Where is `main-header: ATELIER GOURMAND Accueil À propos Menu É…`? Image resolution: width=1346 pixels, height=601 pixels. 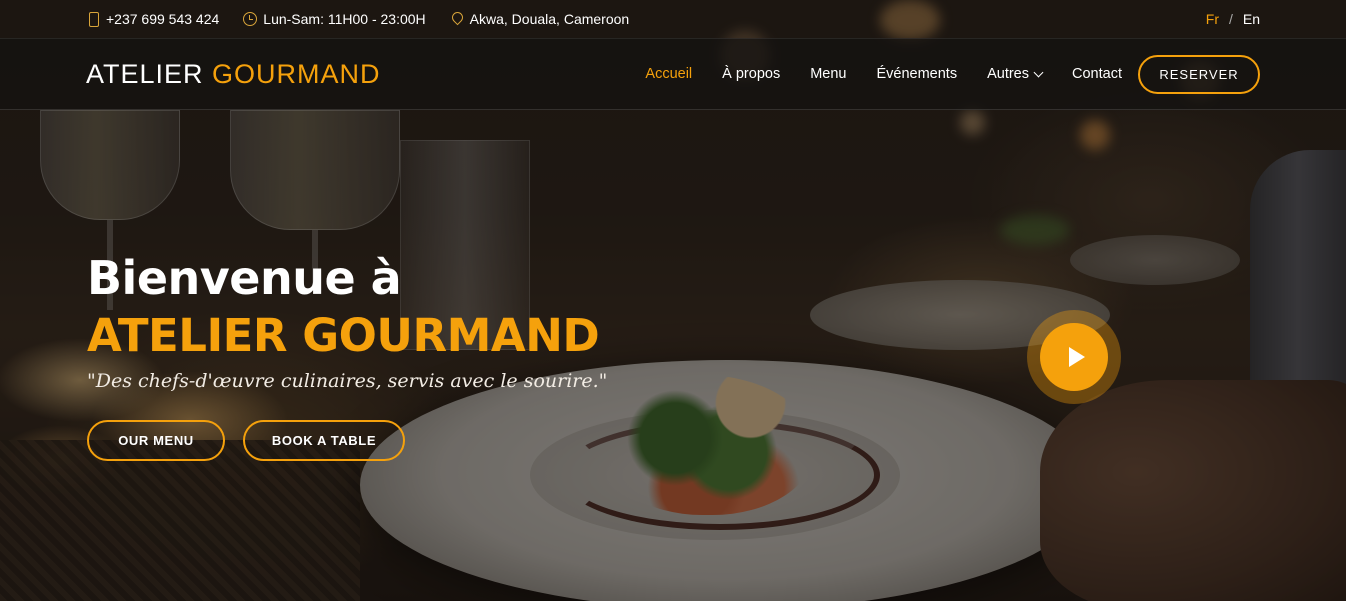 main-header: ATELIER GOURMAND Accueil À propos Menu É… is located at coordinates (673, 74).